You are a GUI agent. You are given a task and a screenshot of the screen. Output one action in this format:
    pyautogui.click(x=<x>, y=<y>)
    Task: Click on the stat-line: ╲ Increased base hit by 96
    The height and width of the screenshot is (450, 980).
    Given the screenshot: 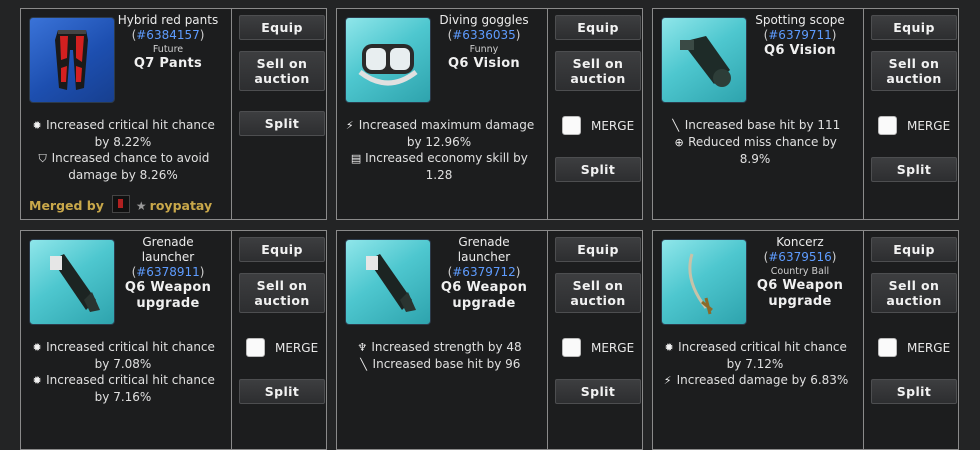 What is the action you would take?
    pyautogui.click(x=439, y=364)
    